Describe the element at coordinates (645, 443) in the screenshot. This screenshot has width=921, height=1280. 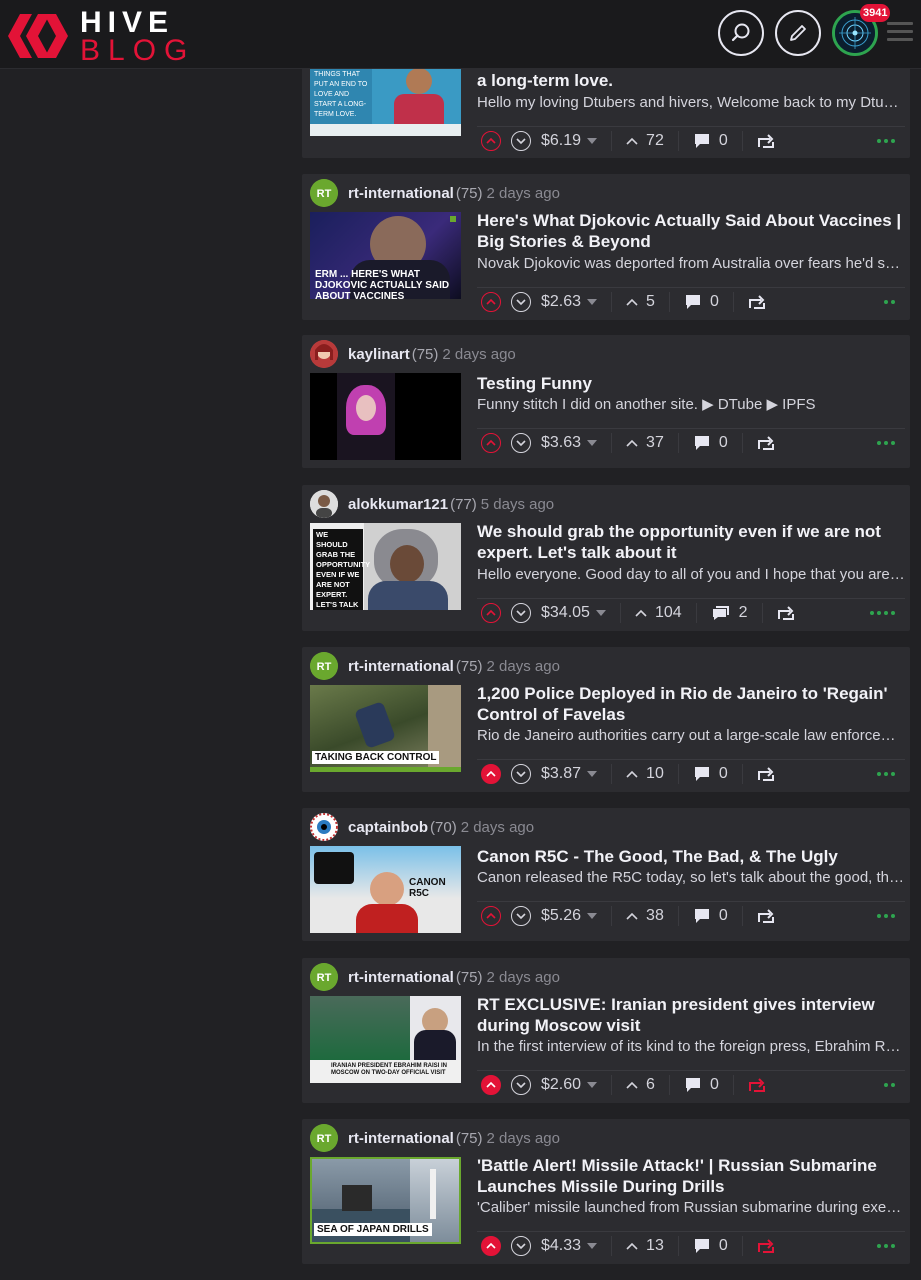
I see `voters-list: 37` at that location.